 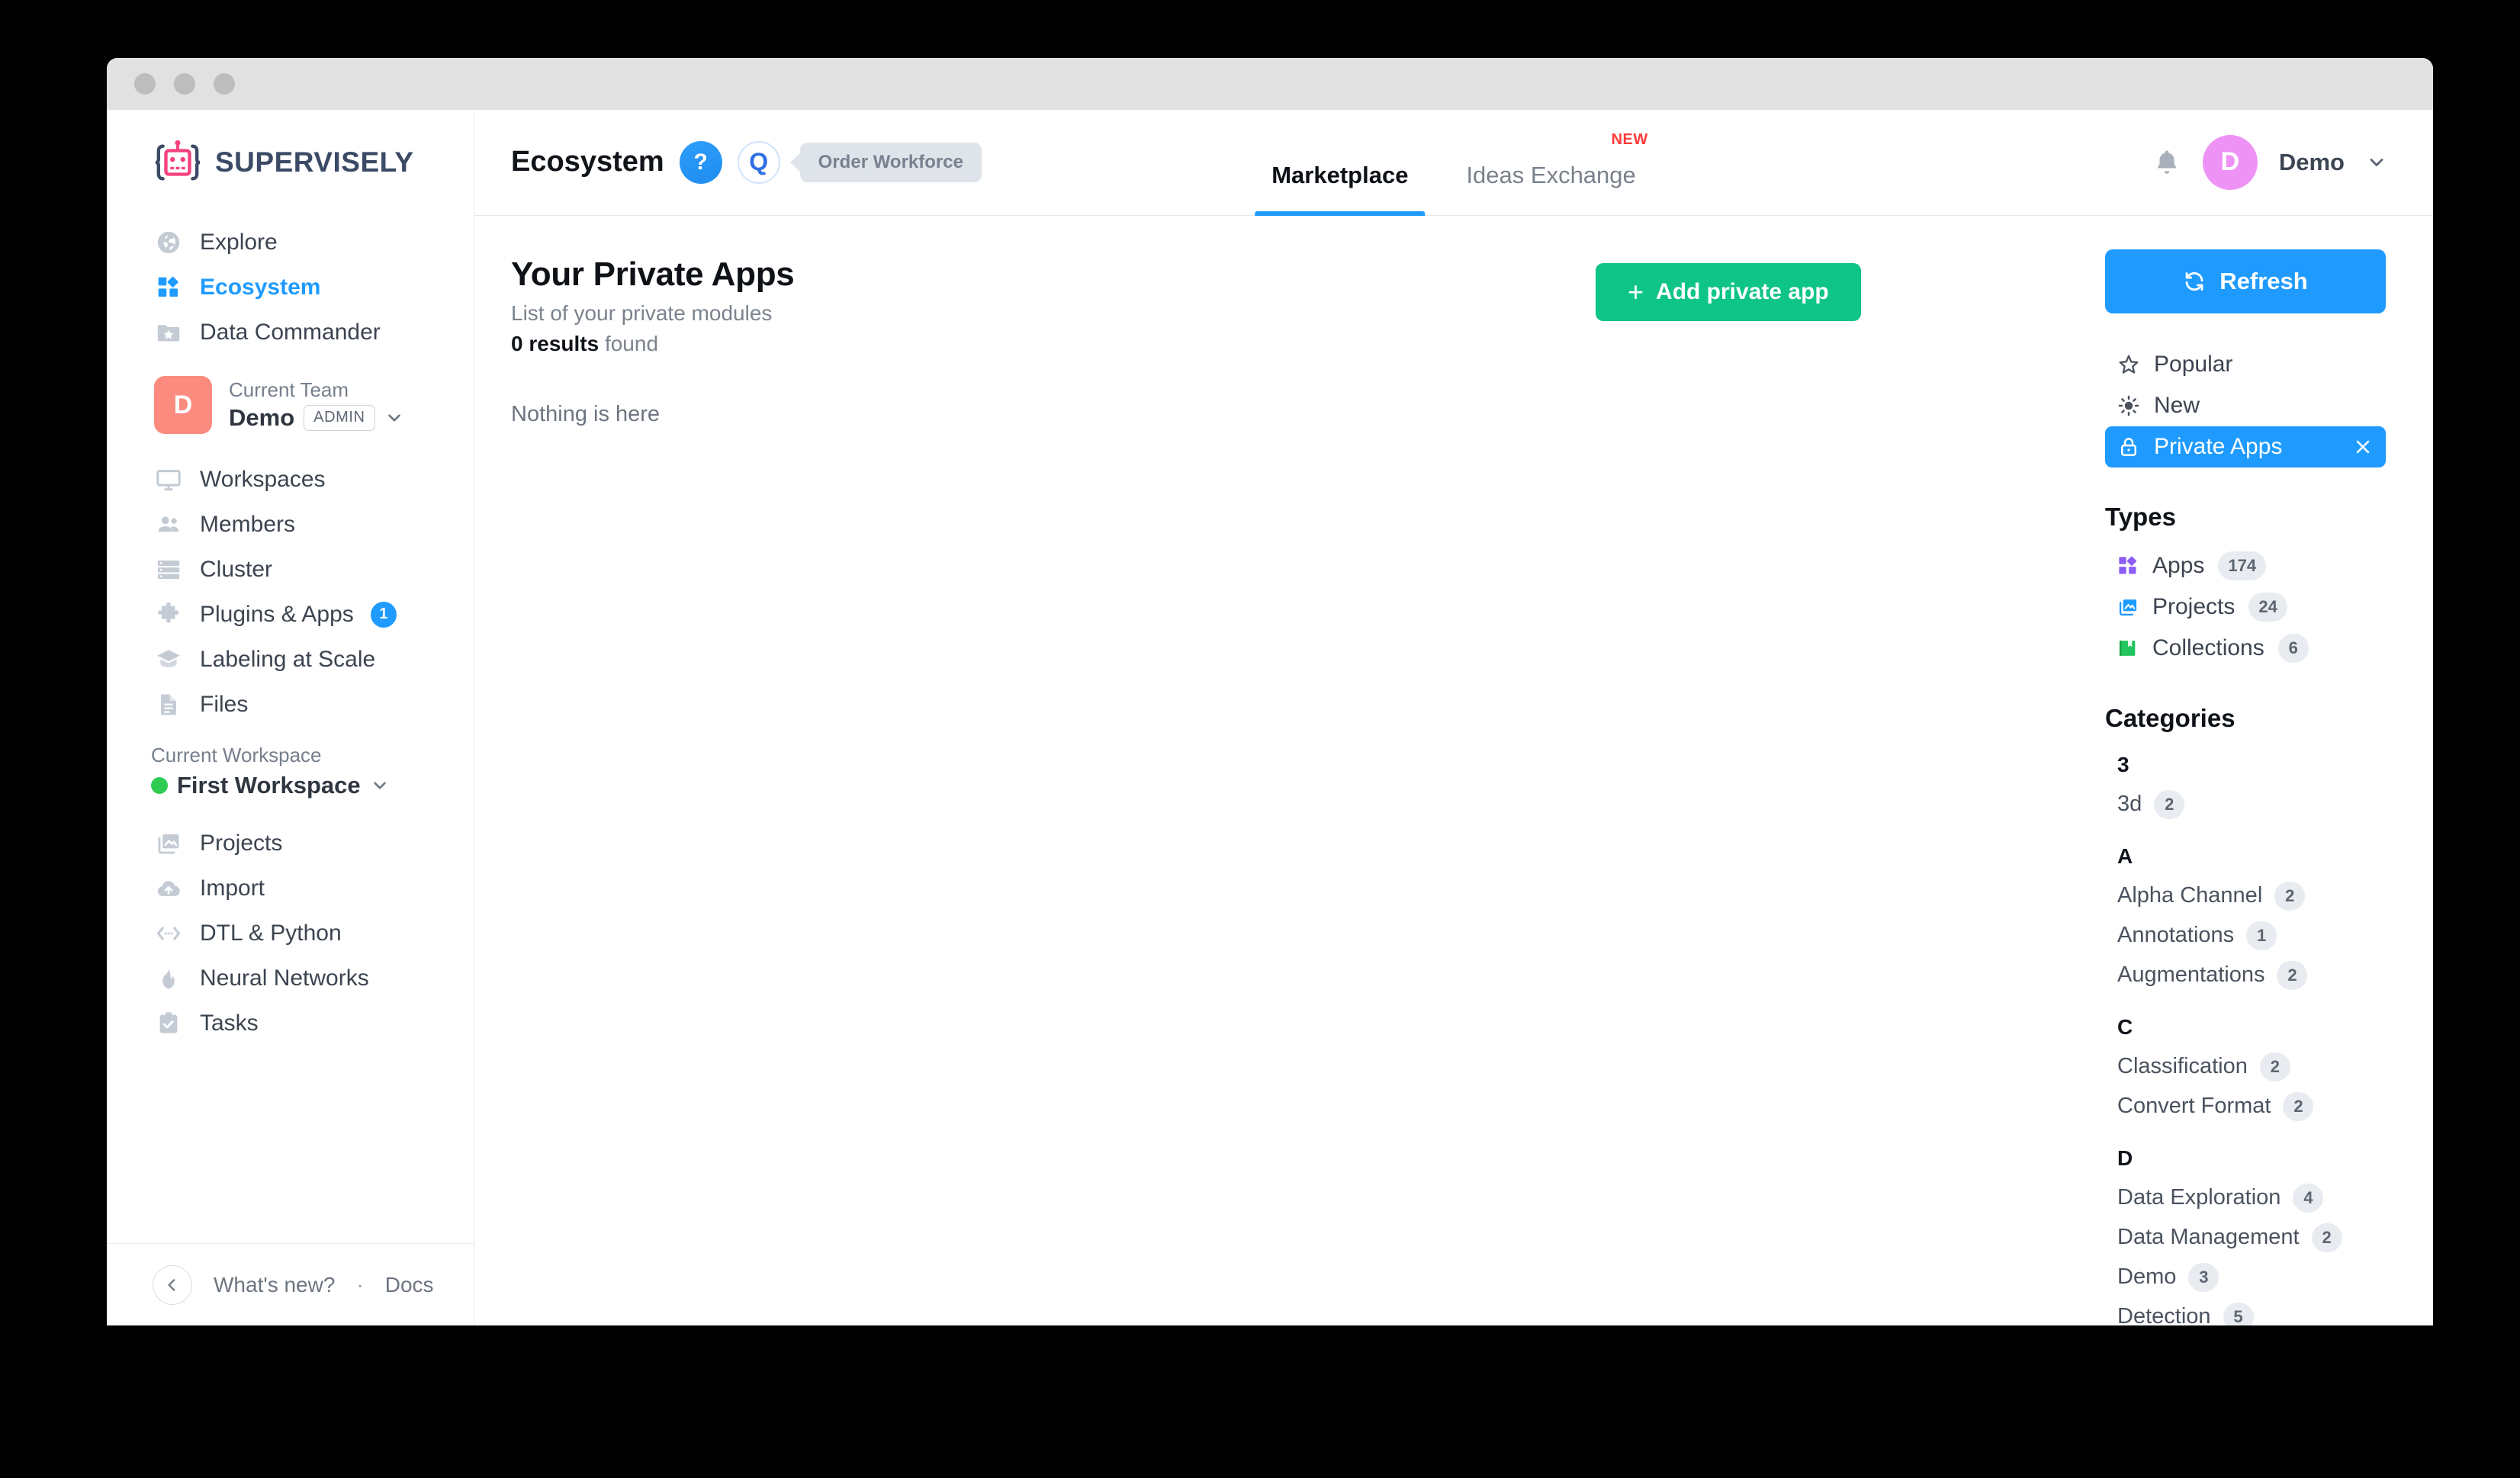 I want to click on filter-private-apps: Private Apps, so click(x=2245, y=446).